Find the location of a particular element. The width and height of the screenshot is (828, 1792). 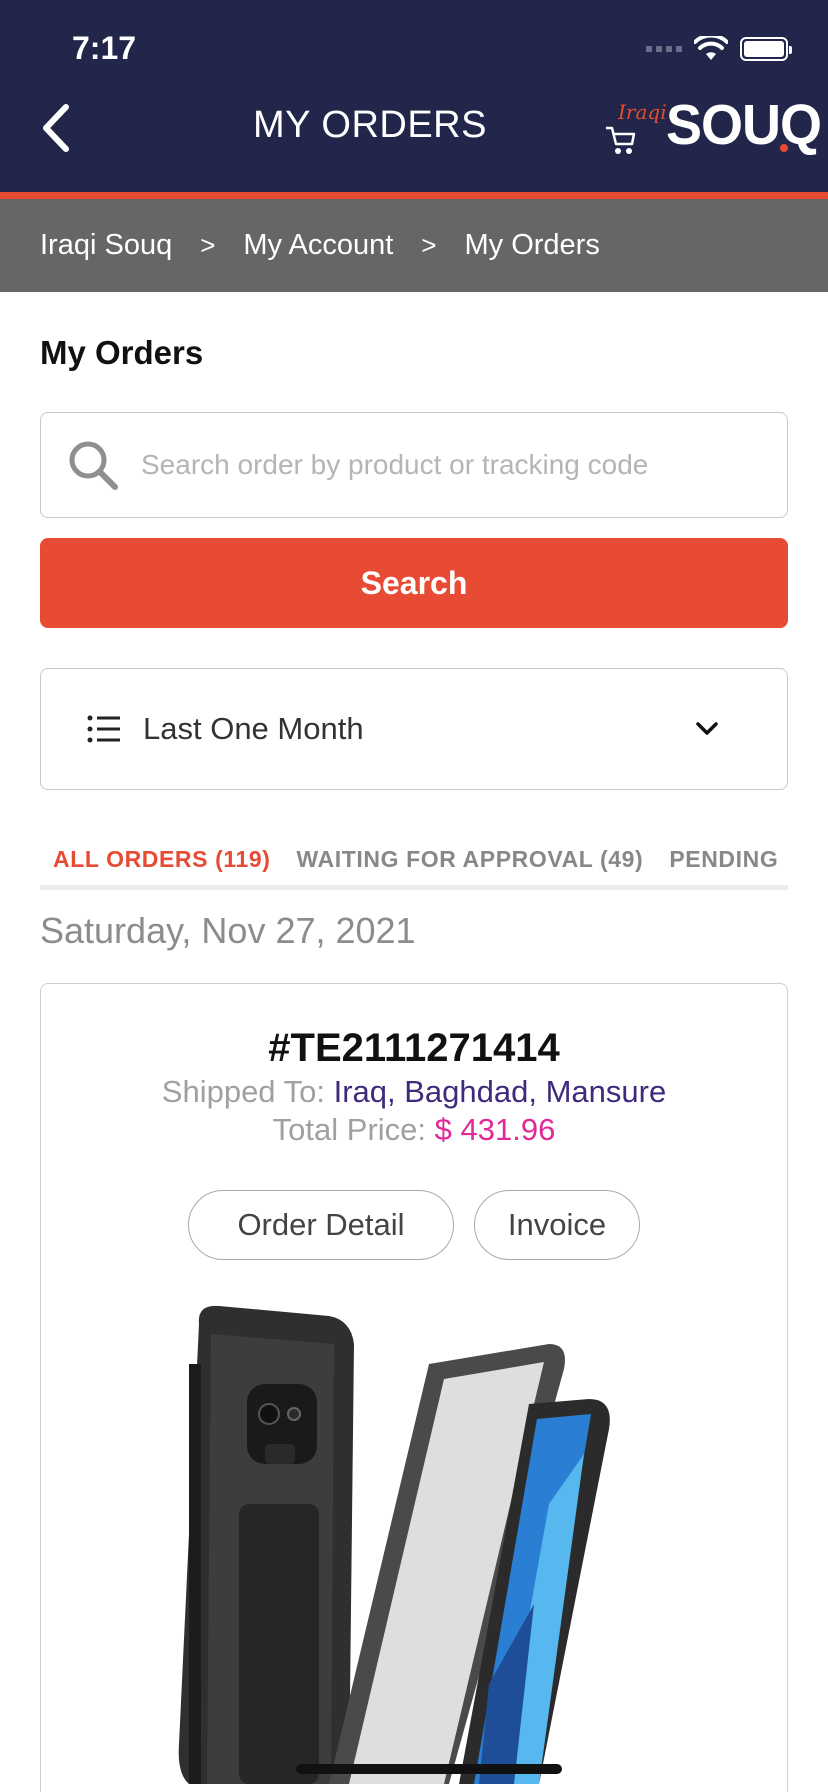

shipped-to-label: Shipped To: is located at coordinates (243, 1091).